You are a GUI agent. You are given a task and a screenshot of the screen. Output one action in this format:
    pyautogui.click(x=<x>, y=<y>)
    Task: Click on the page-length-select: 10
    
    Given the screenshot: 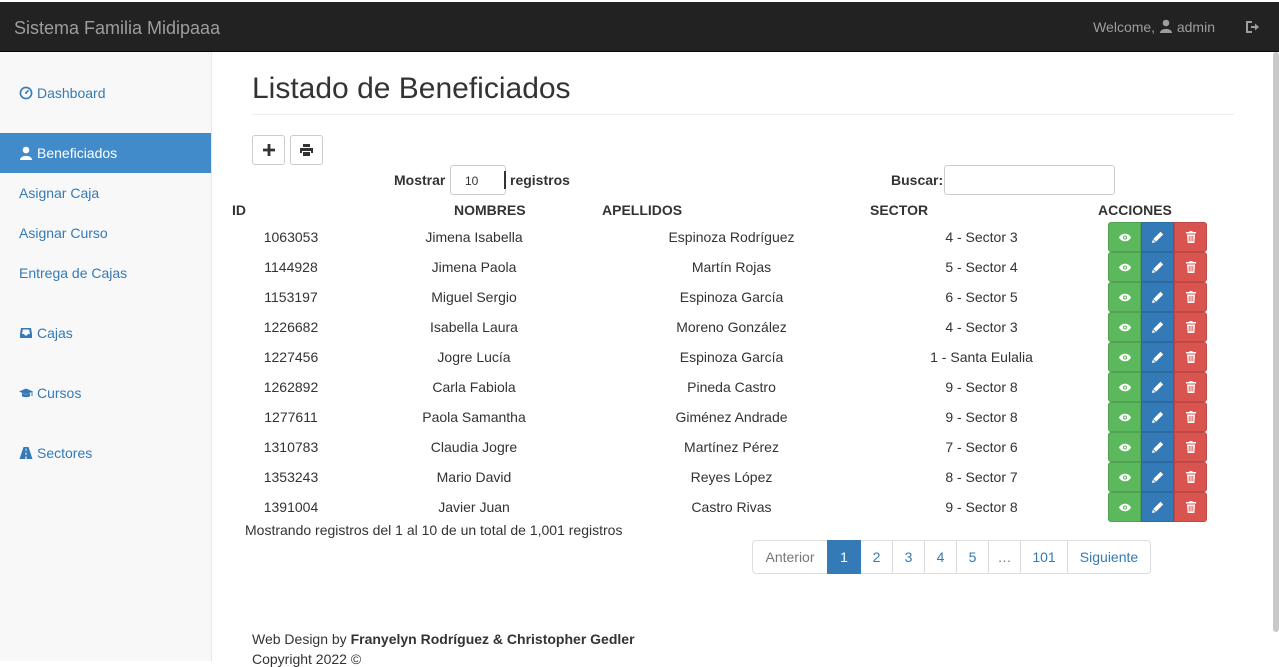 What is the action you would take?
    pyautogui.click(x=478, y=180)
    